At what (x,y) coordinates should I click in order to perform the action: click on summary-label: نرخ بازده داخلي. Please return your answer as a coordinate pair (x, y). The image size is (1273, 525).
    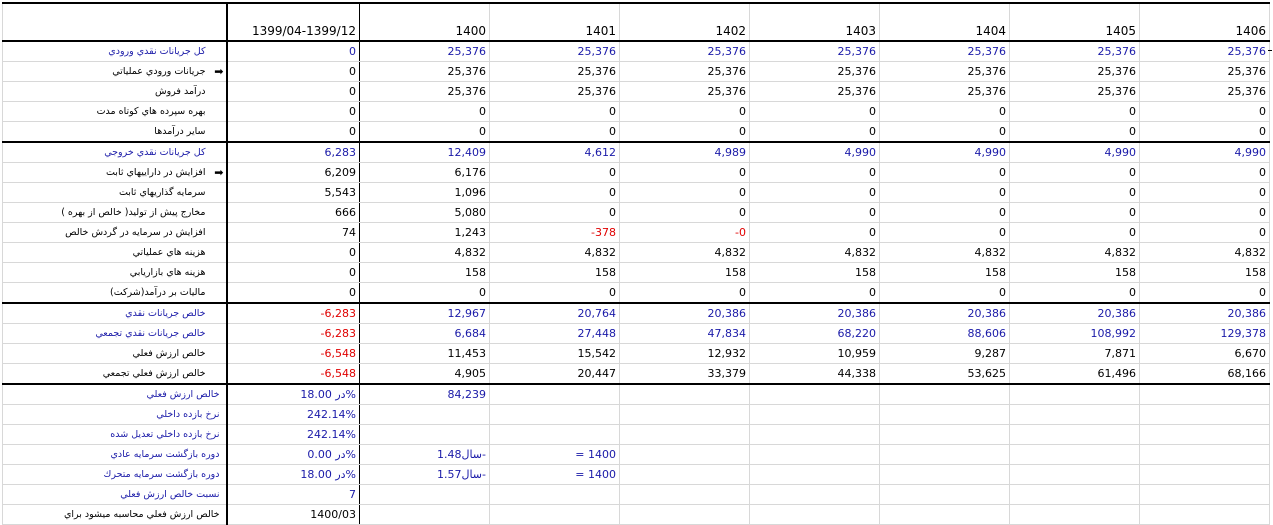
    Looking at the image, I should click on (115, 414).